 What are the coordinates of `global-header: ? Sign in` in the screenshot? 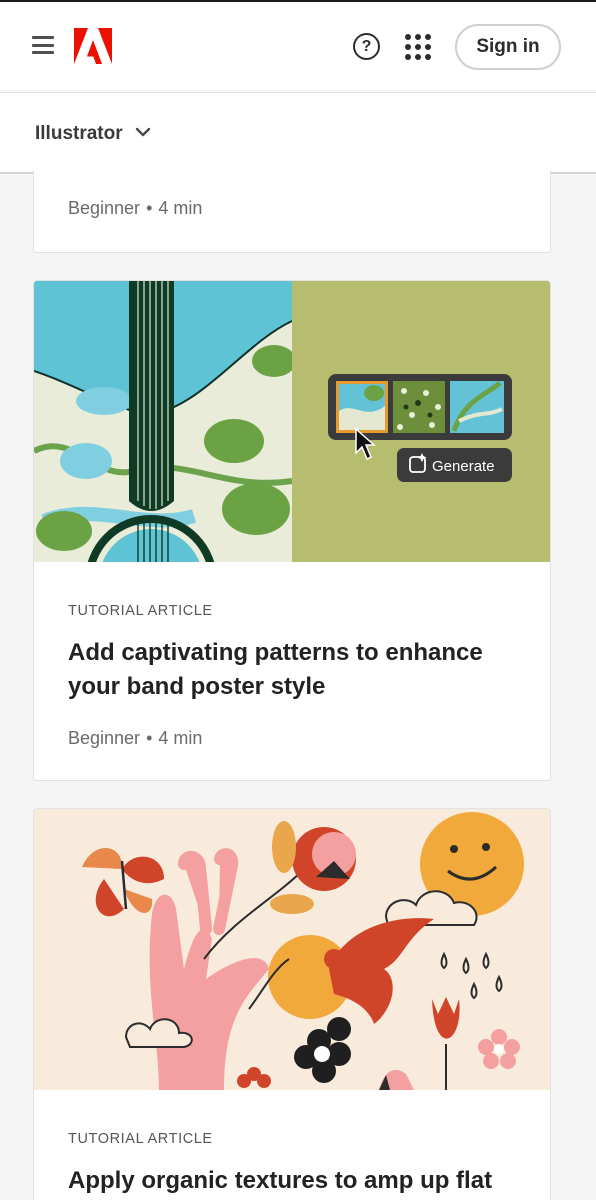 It's located at (298, 45).